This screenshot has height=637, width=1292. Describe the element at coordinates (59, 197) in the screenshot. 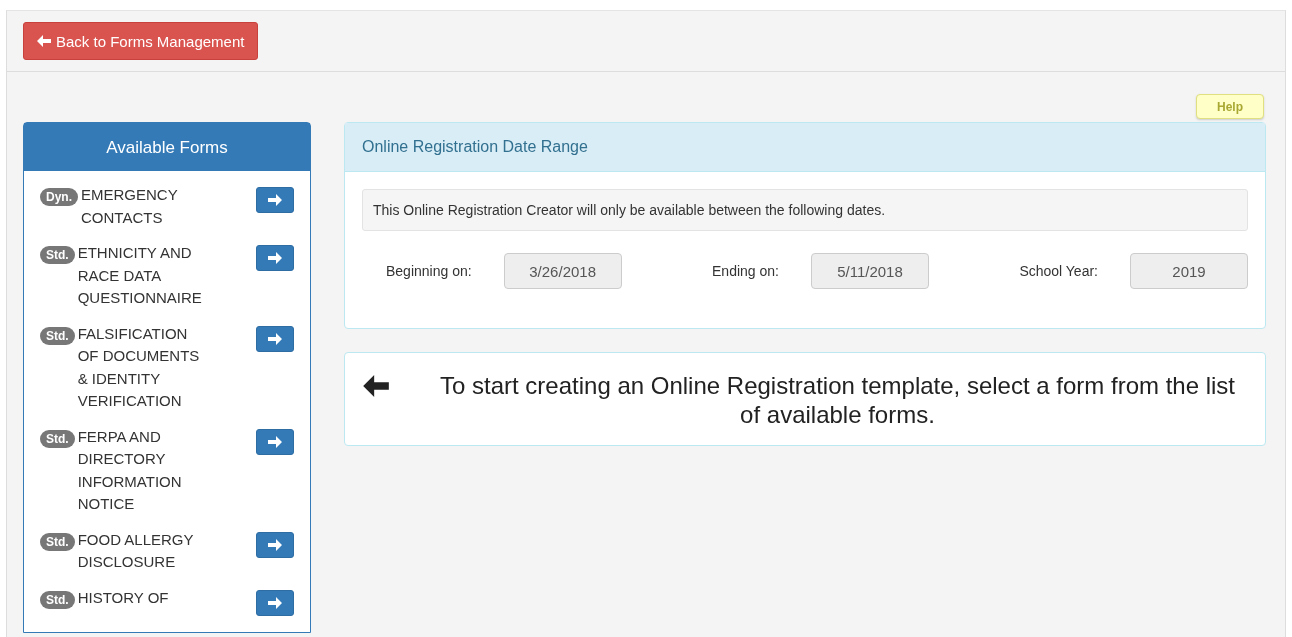

I see `form-type-badge: Dyn.` at that location.